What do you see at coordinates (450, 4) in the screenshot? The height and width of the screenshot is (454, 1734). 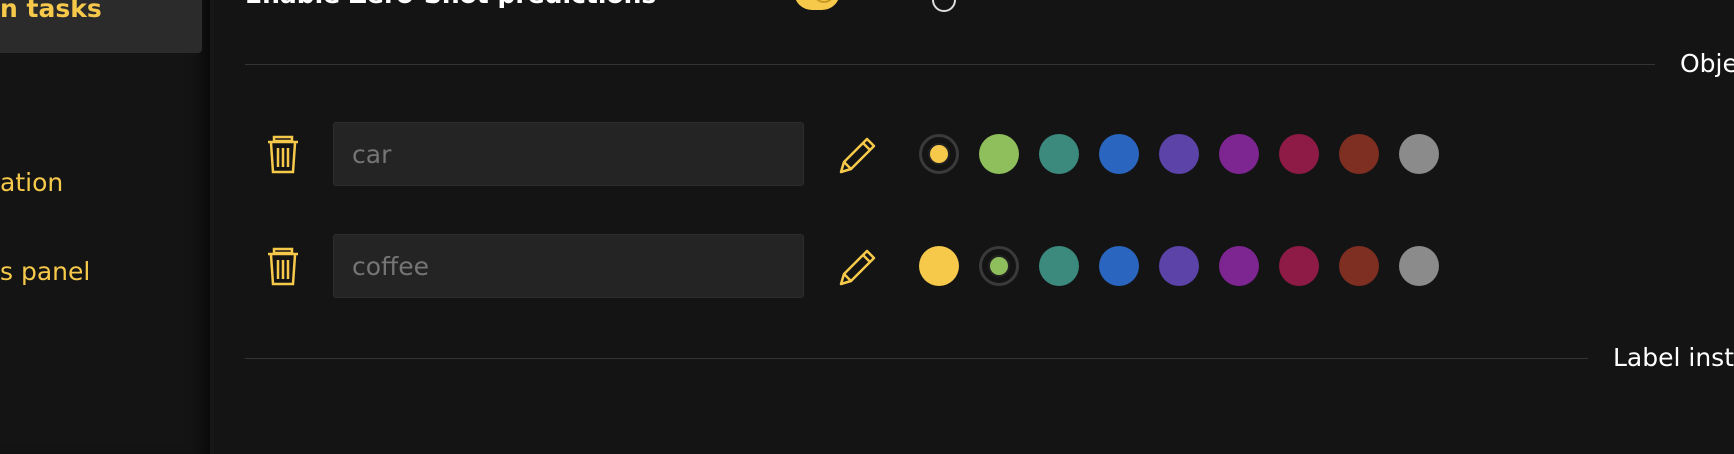 I see `zero-shot-label: Enable Zero-Shot predictions` at bounding box center [450, 4].